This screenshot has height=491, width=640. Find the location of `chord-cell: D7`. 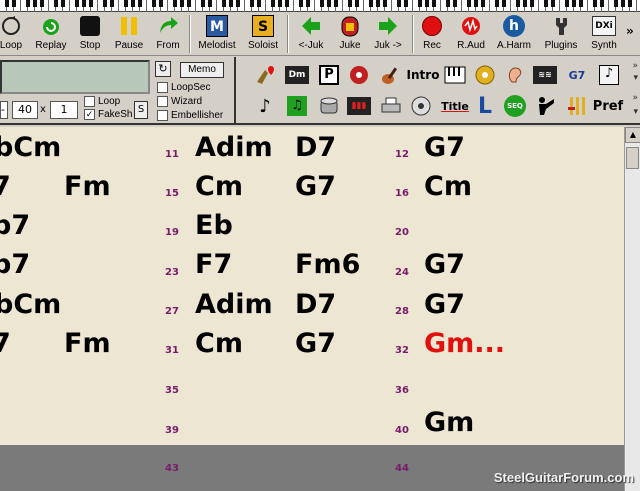

chord-cell: D7 is located at coordinates (315, 147).